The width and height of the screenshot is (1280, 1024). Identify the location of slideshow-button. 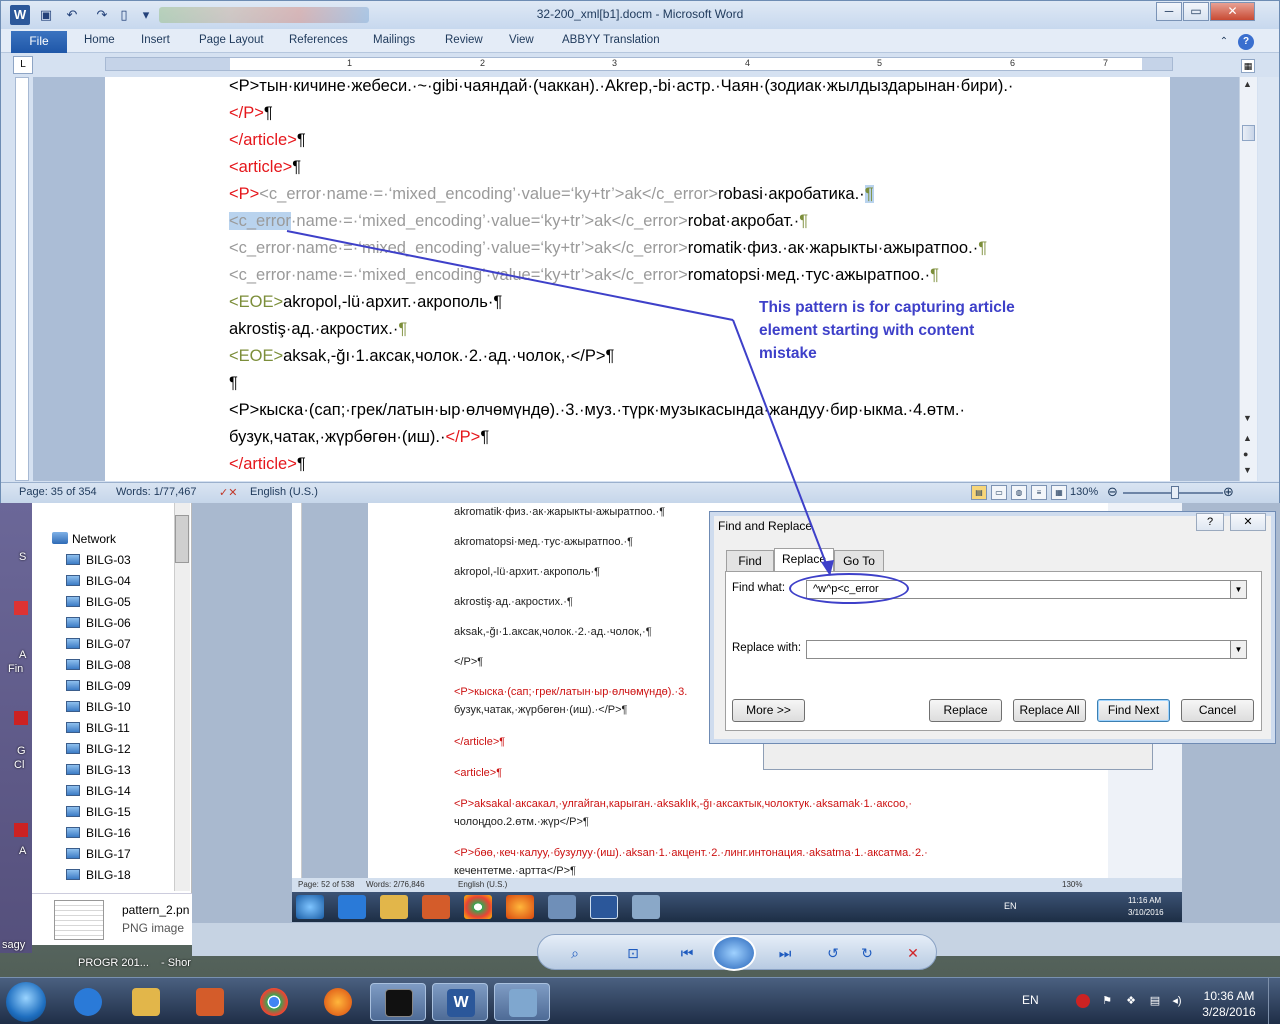
(734, 953).